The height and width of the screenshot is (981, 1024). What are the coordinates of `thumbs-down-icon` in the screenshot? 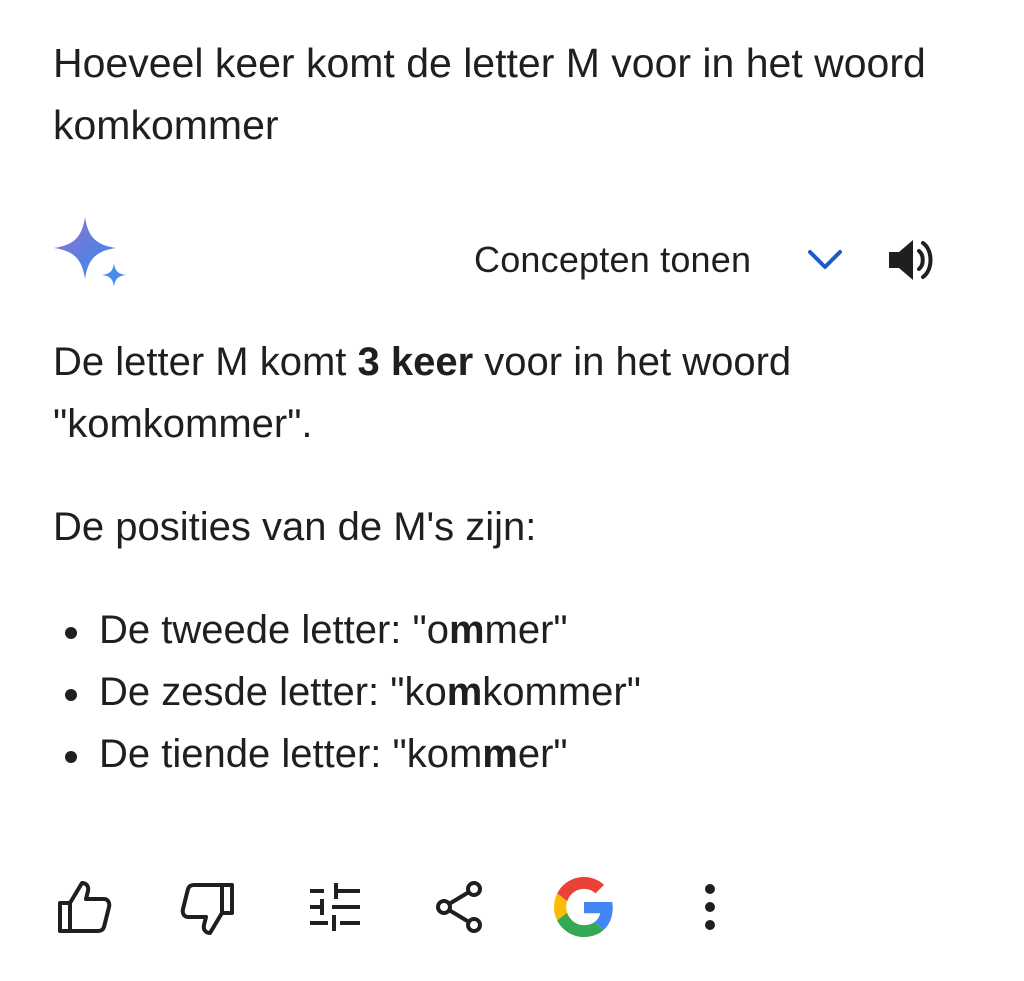 It's located at (207, 909).